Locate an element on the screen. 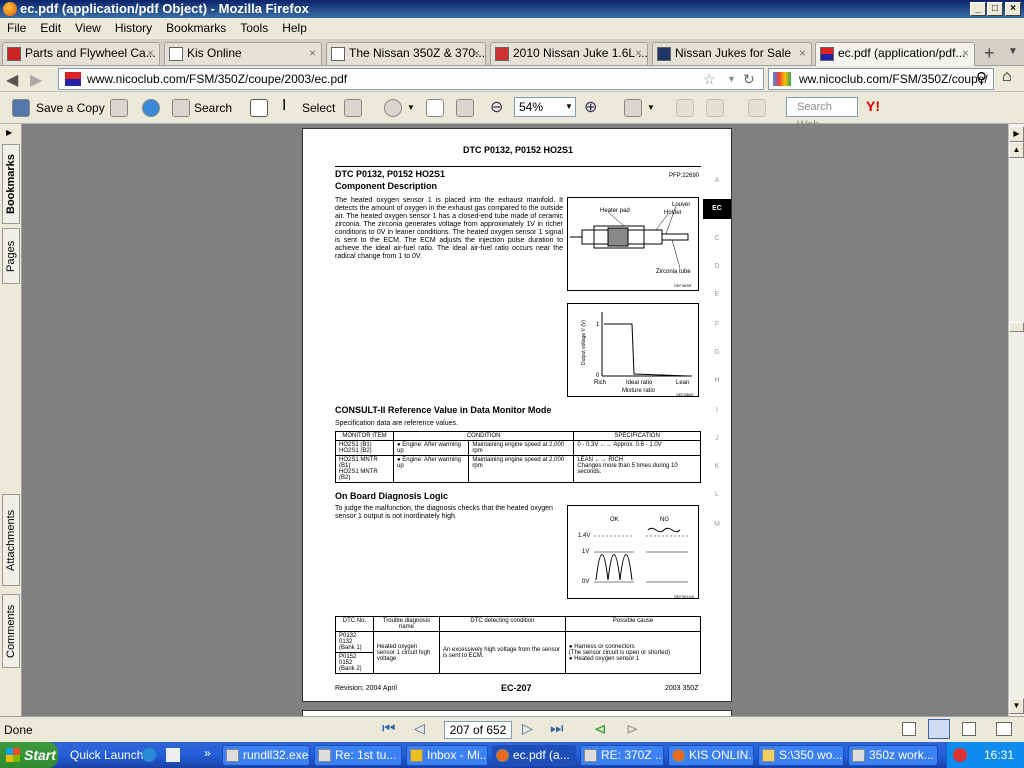 Image resolution: width=1024 pixels, height=768 pixels. tray-icon is located at coordinates (960, 755).